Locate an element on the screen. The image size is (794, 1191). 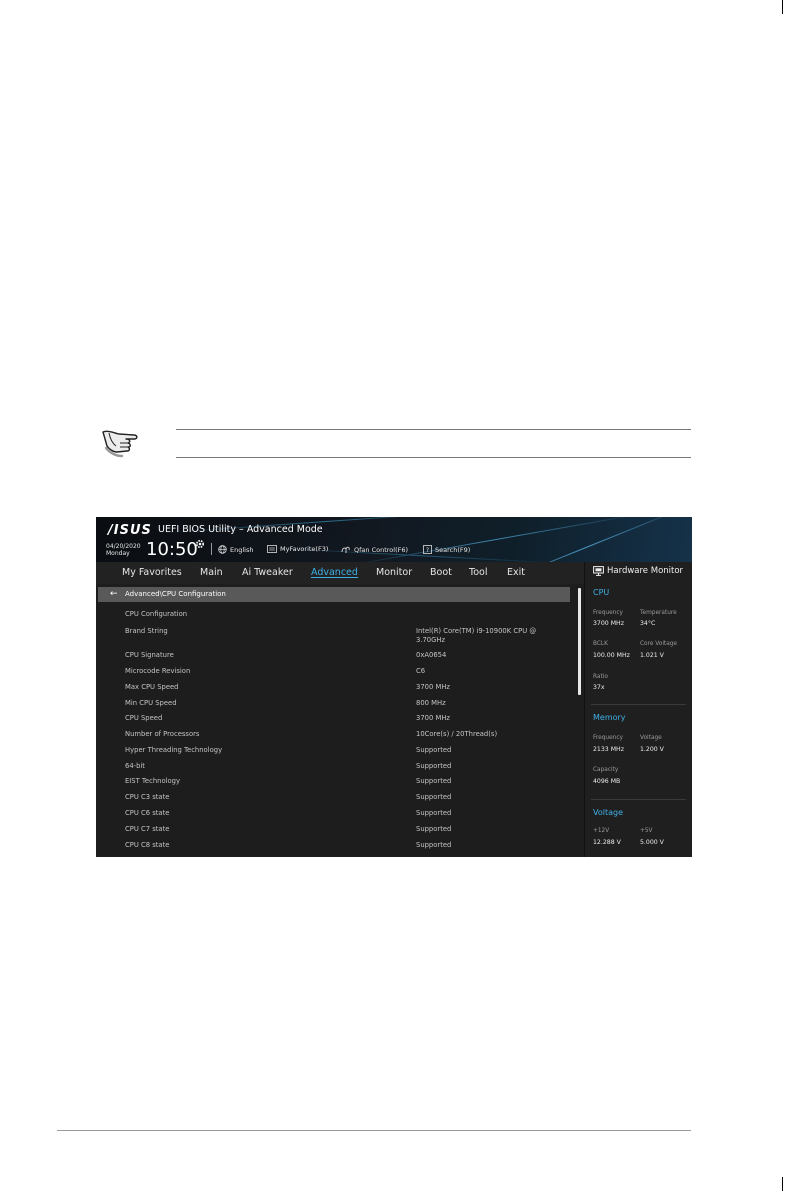
hardware-monitor-title: Hardware Monitor is located at coordinates (638, 571).